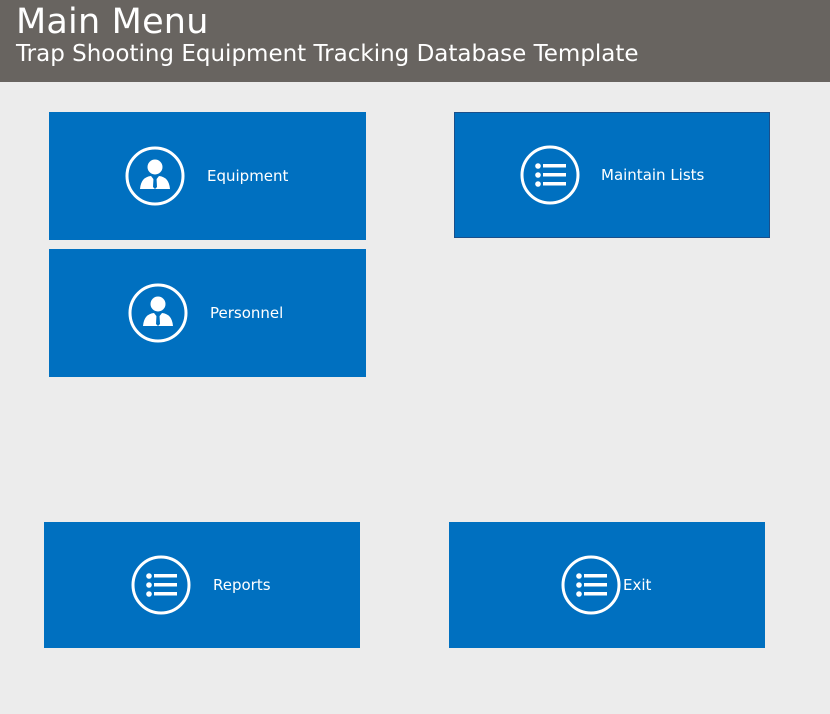 This screenshot has width=830, height=714. I want to click on personnel-button: Personnel, so click(207, 313).